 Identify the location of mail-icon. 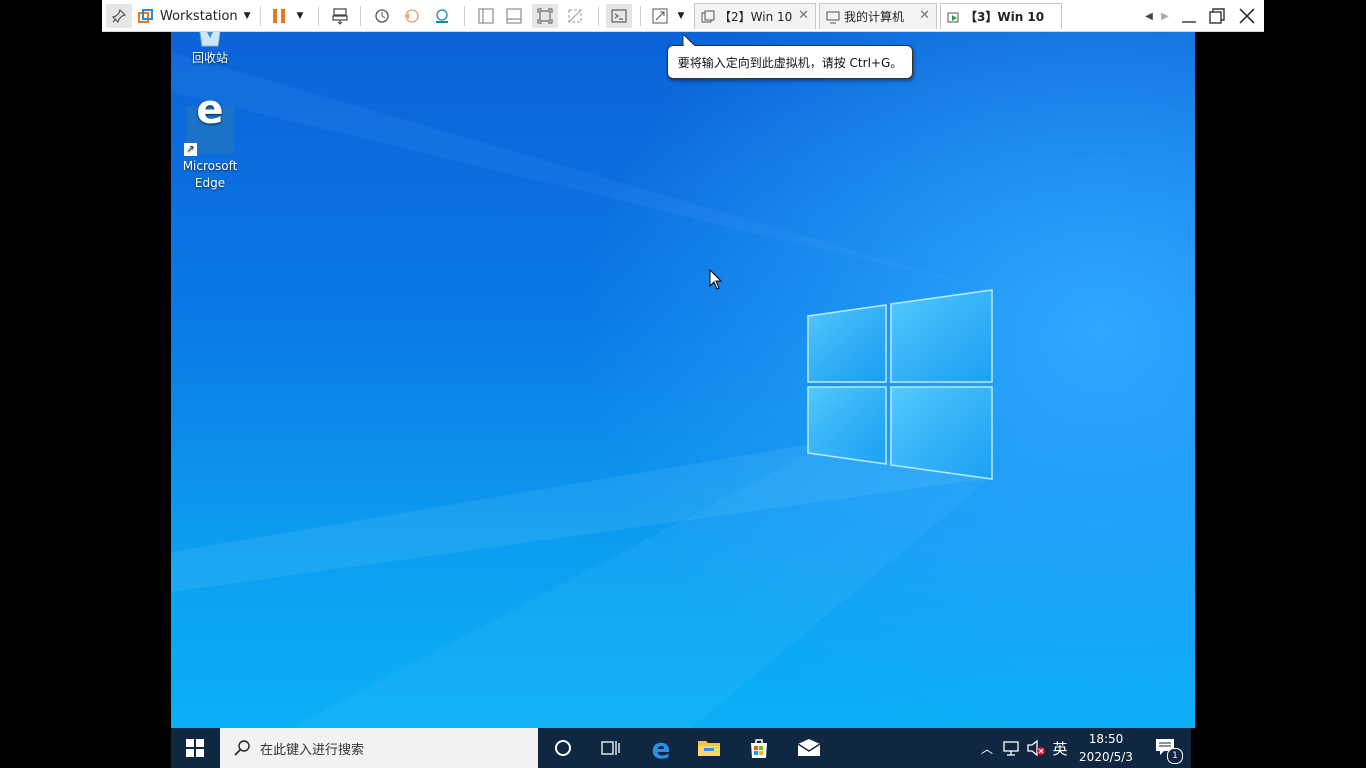
(809, 747).